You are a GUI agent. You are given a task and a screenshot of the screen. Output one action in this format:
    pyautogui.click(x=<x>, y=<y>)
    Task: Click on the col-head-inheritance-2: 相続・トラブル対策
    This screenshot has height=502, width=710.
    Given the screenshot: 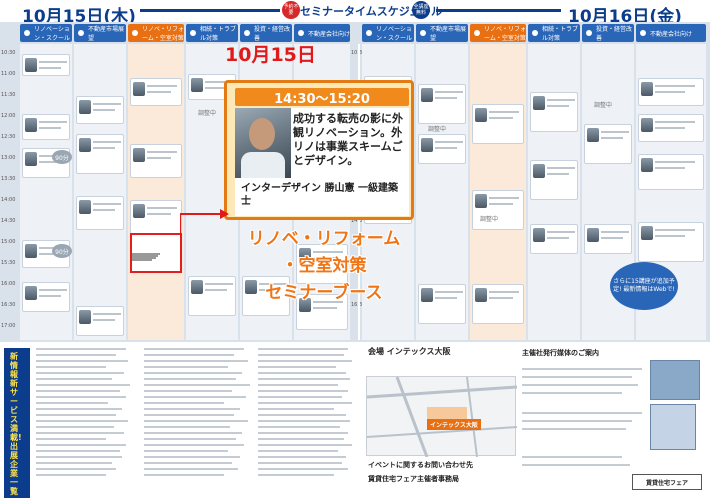 What is the action you would take?
    pyautogui.click(x=554, y=33)
    